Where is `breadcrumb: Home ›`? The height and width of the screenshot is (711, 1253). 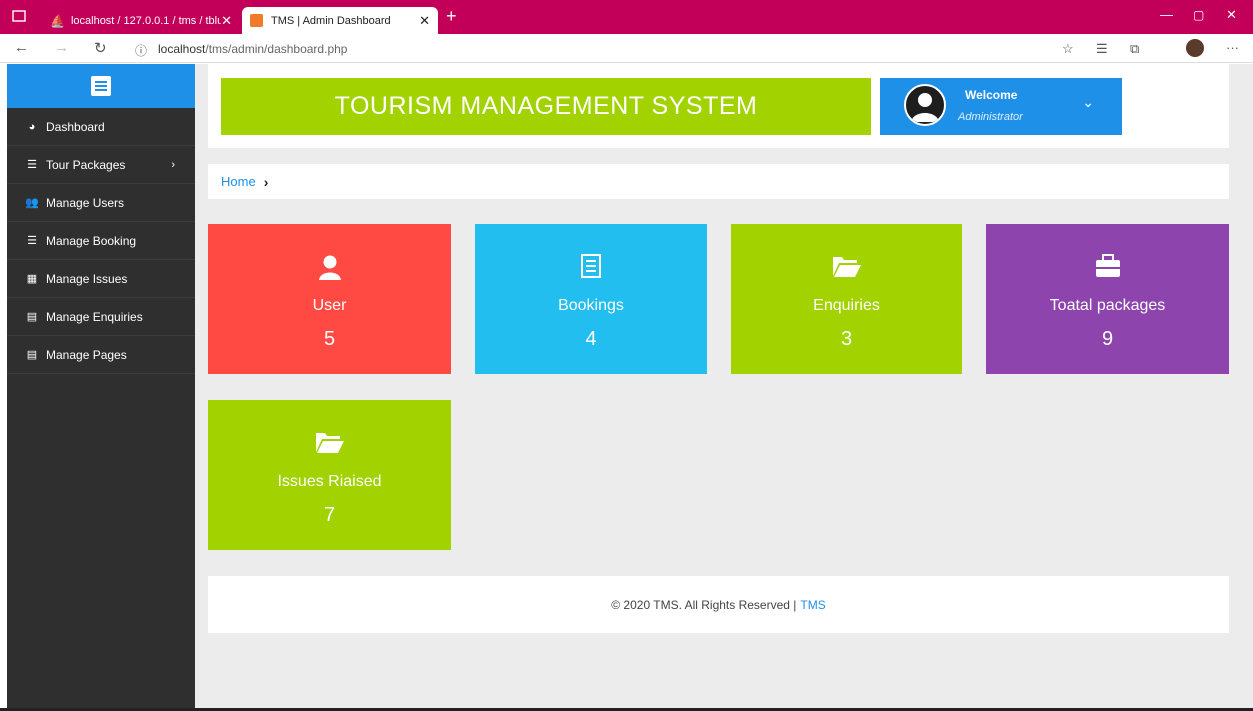 breadcrumb: Home › is located at coordinates (718, 181).